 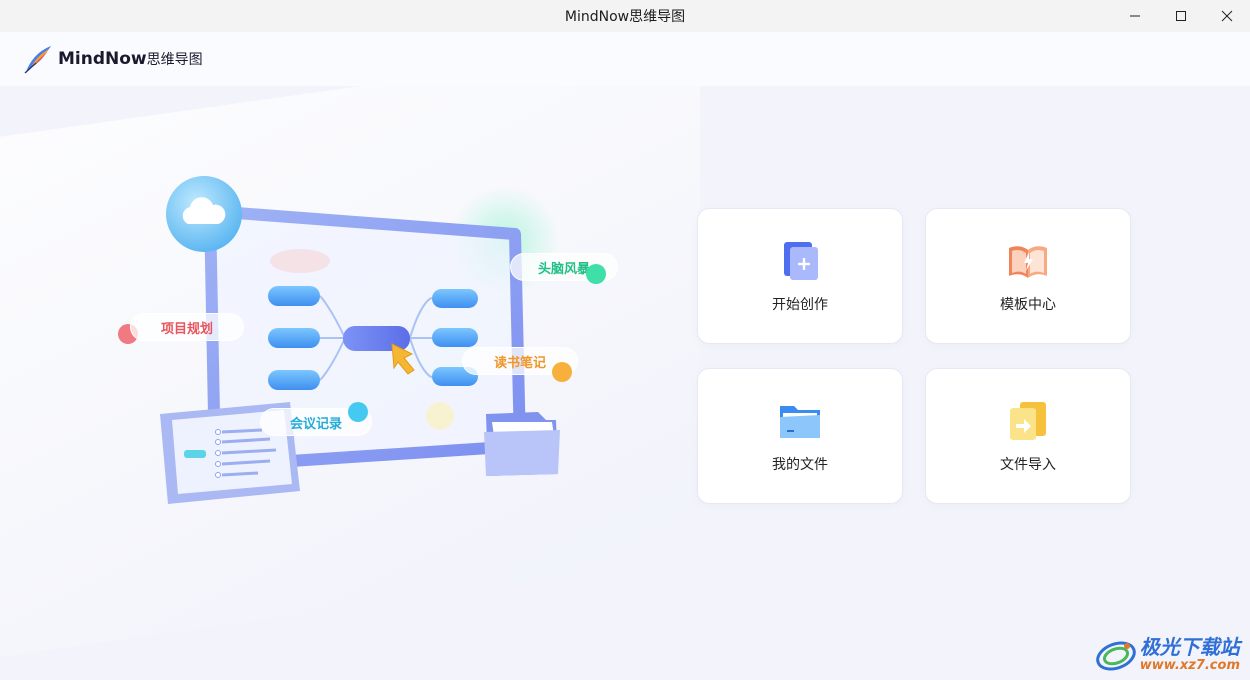 I want to click on watermark-name: 极光下载站, so click(x=1189, y=646).